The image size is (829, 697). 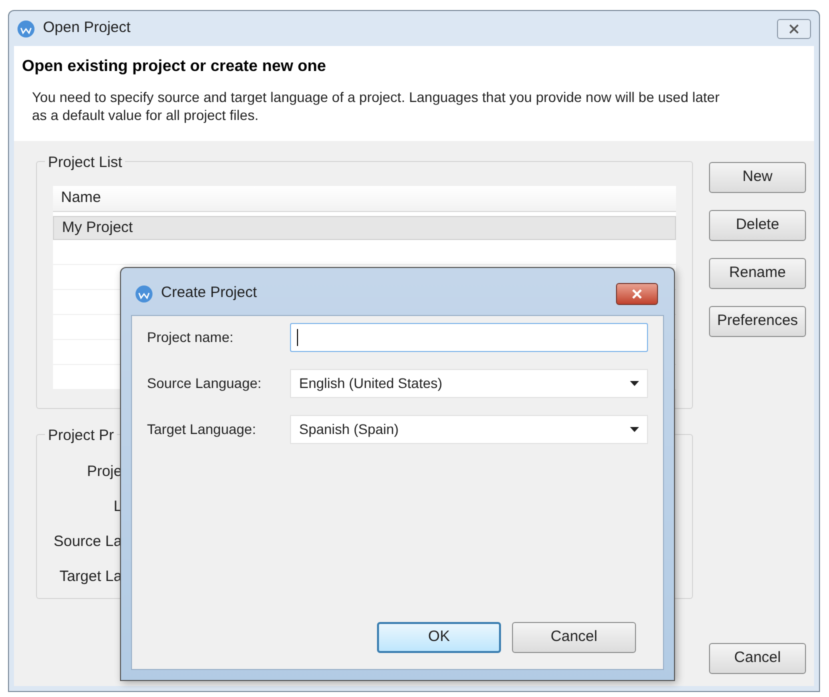 I want to click on page-heading: Open existing project or create new one, so click(x=175, y=67).